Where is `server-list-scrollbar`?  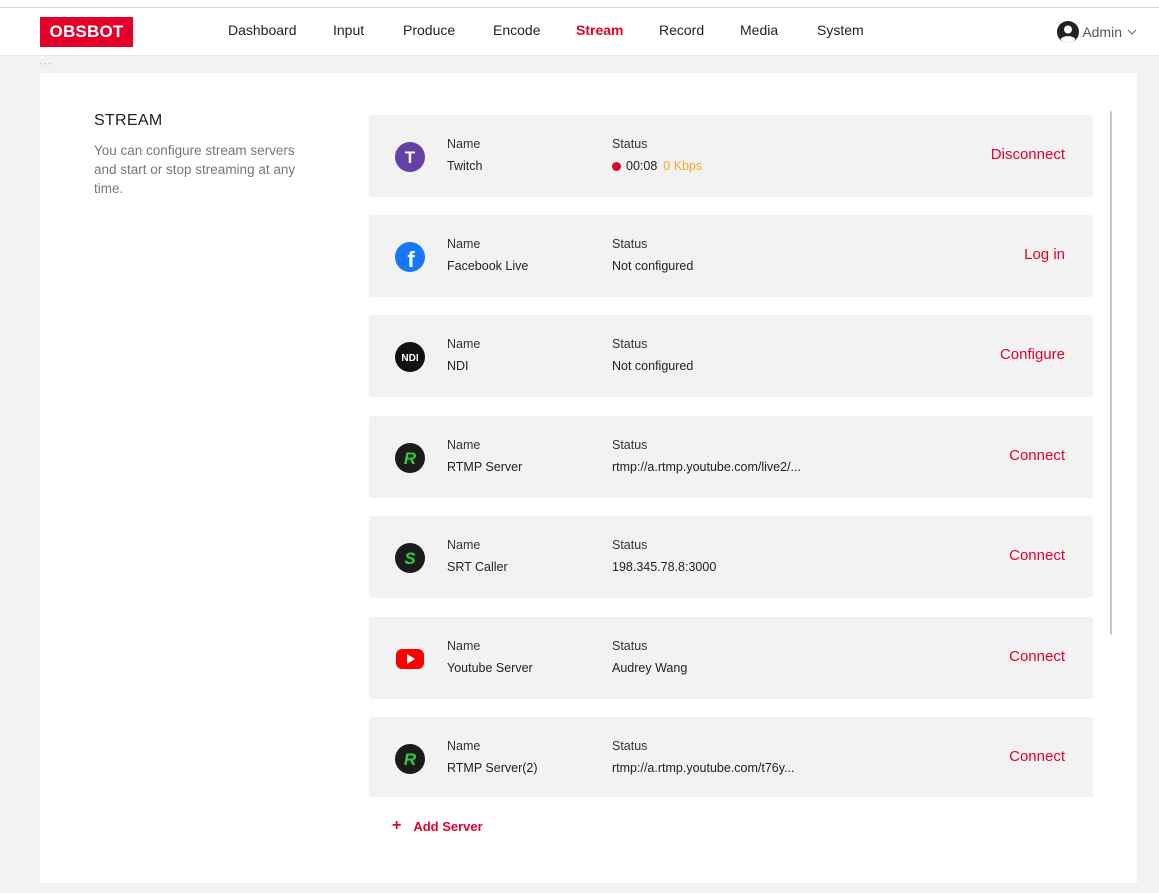 server-list-scrollbar is located at coordinates (1111, 373).